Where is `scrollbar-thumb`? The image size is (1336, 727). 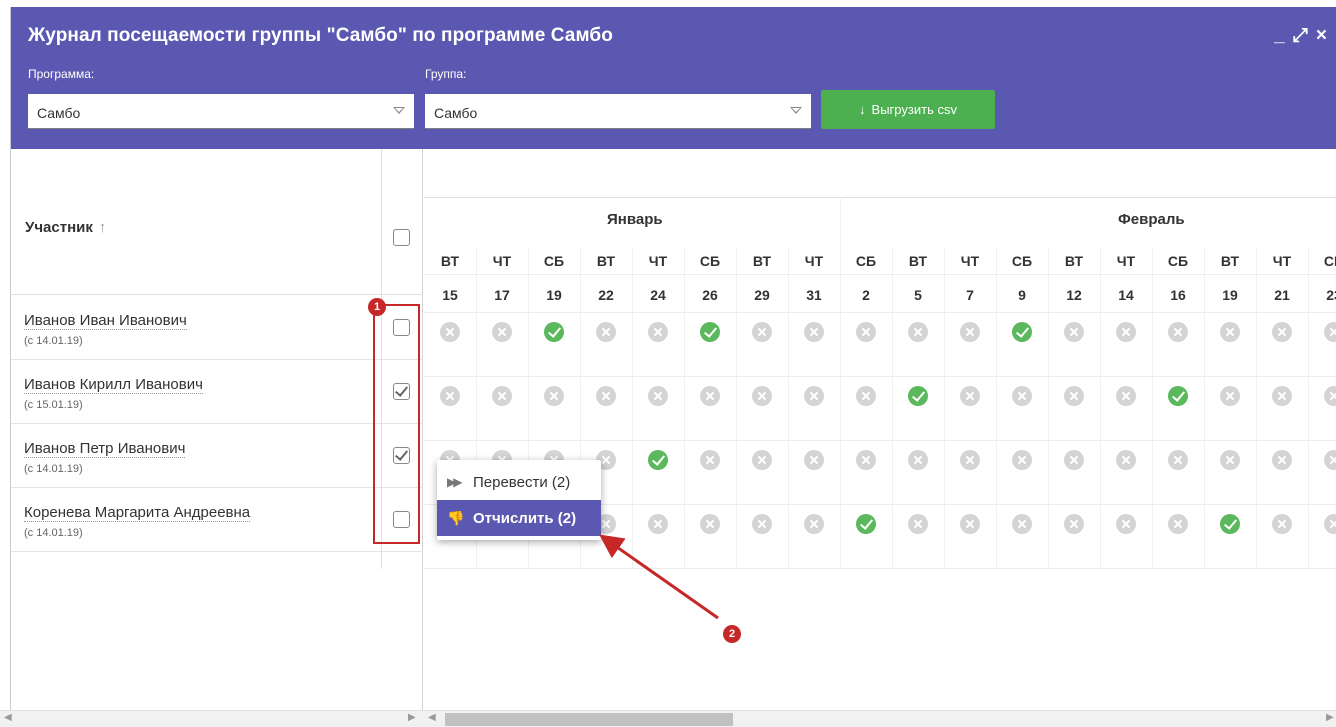
scrollbar-thumb is located at coordinates (589, 719).